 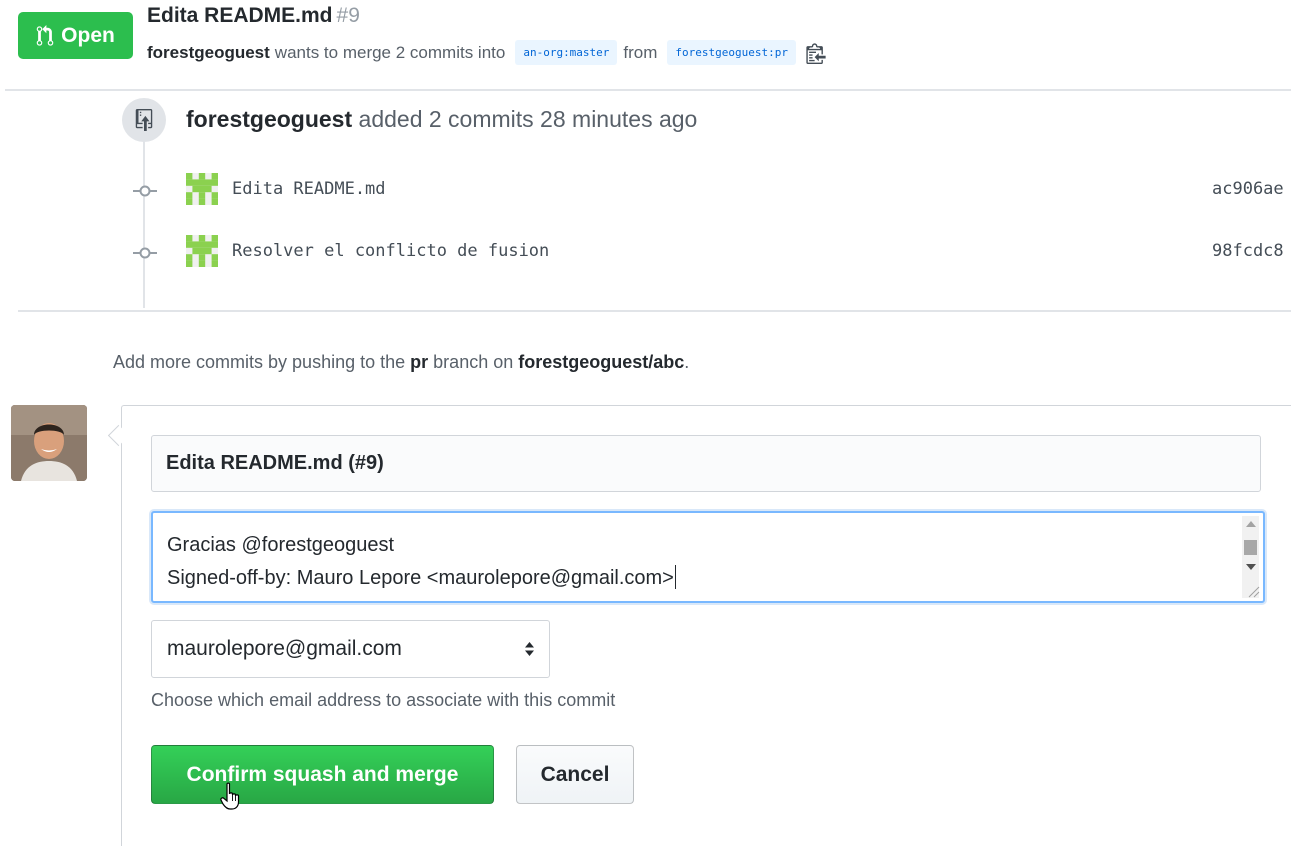 What do you see at coordinates (1251, 567) in the screenshot?
I see `scroll-down-icon` at bounding box center [1251, 567].